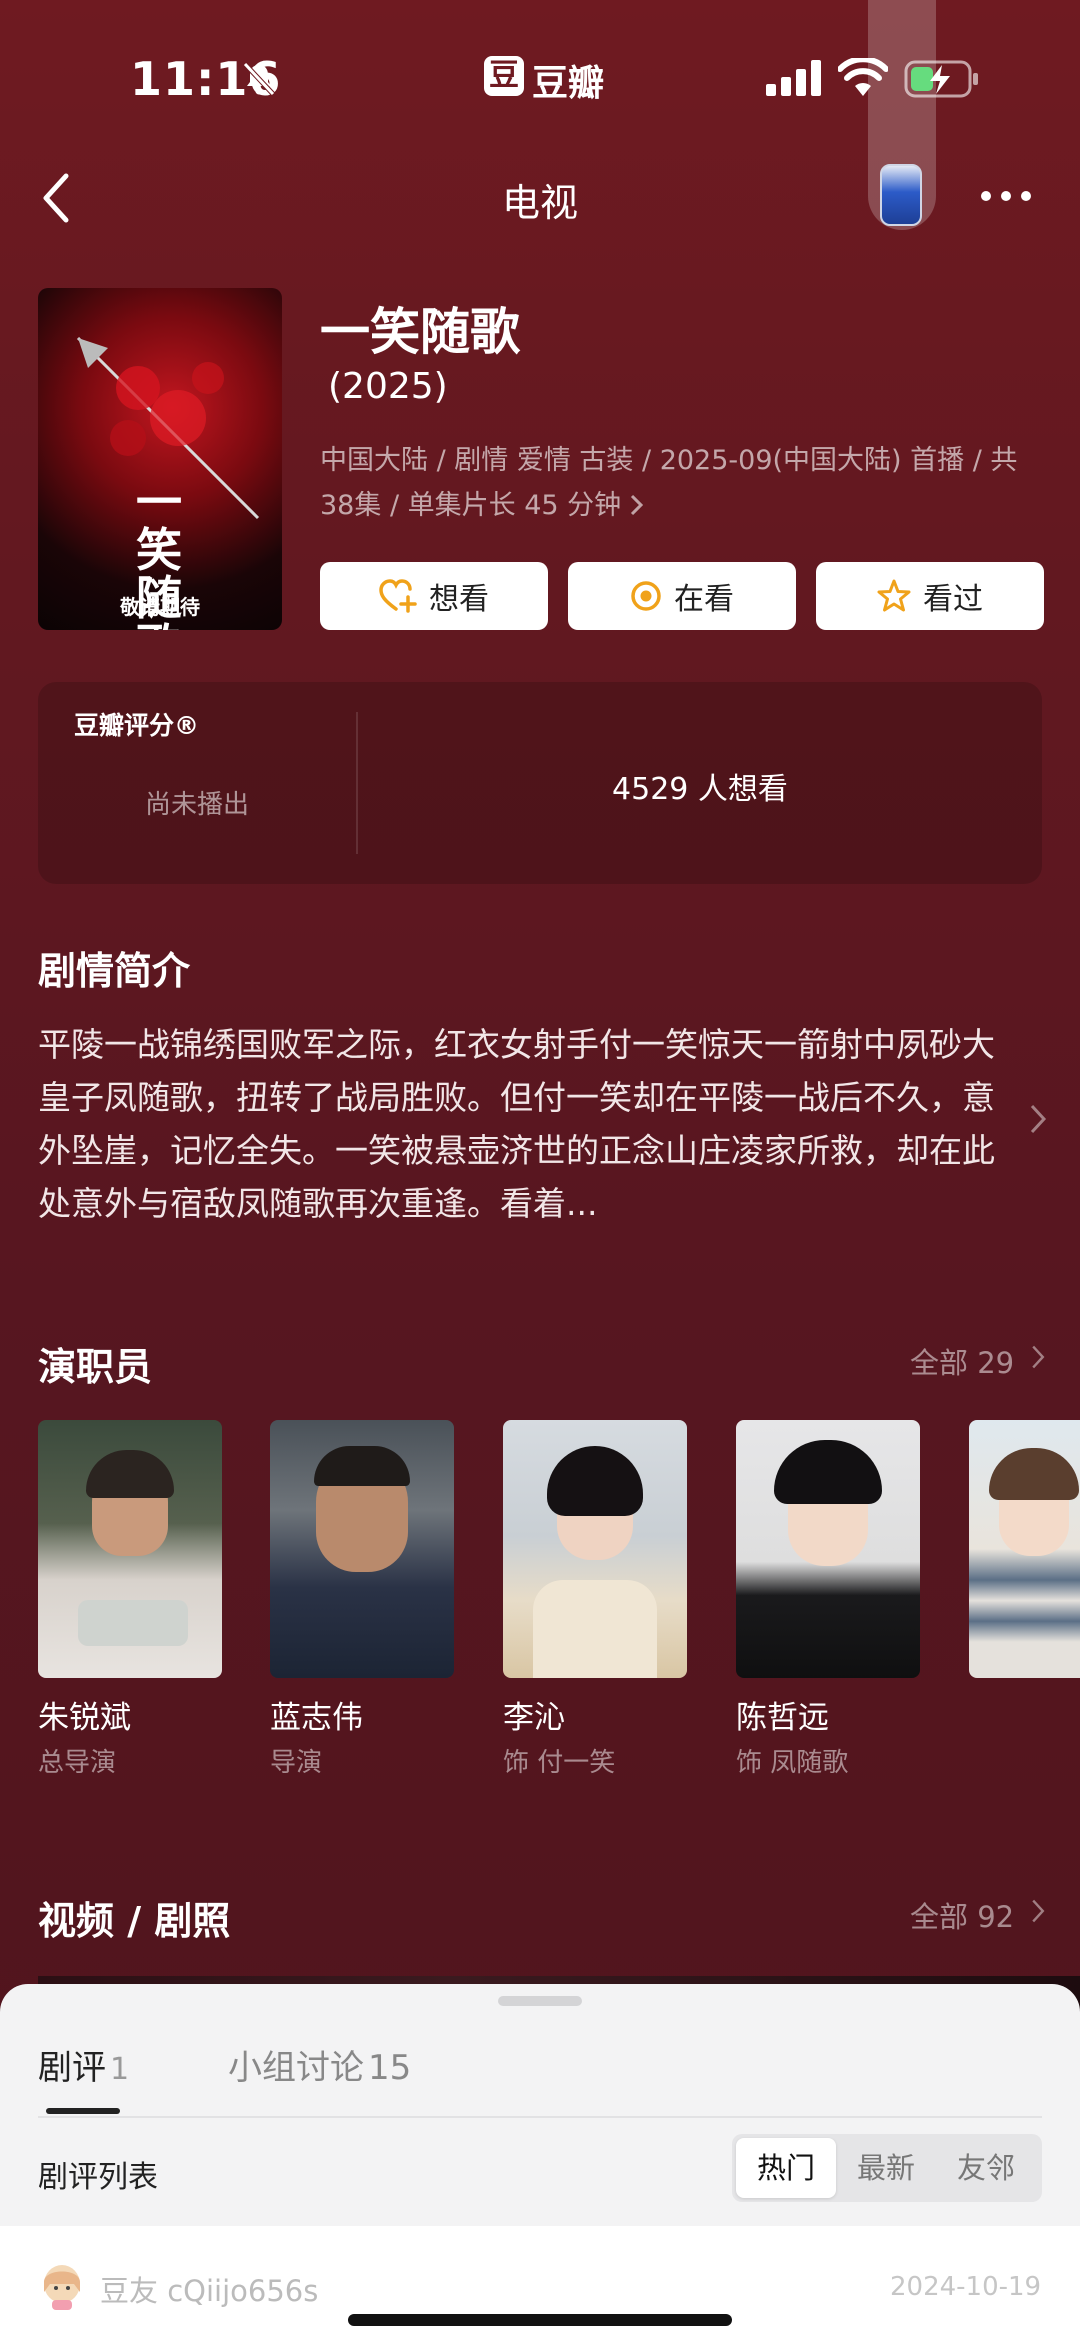  Describe the element at coordinates (134, 1921) in the screenshot. I see `media-heading: 视频 / 剧照` at that location.